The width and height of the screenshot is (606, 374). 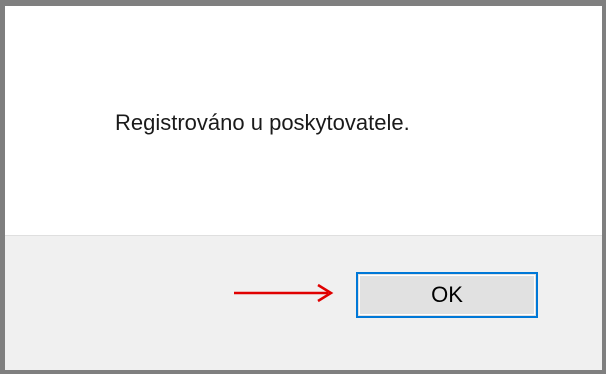 What do you see at coordinates (262, 122) in the screenshot?
I see `dialog-message: Registrováno u poskytovatele.` at bounding box center [262, 122].